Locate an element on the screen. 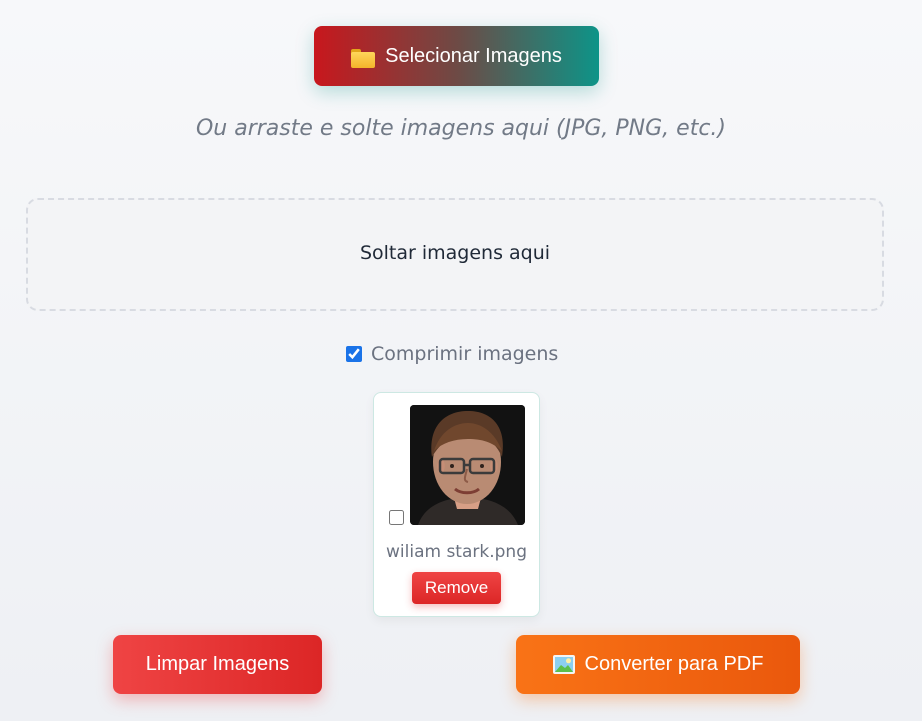 This screenshot has height=721, width=922. select-images-label: Selecionar Imagens is located at coordinates (473, 55).